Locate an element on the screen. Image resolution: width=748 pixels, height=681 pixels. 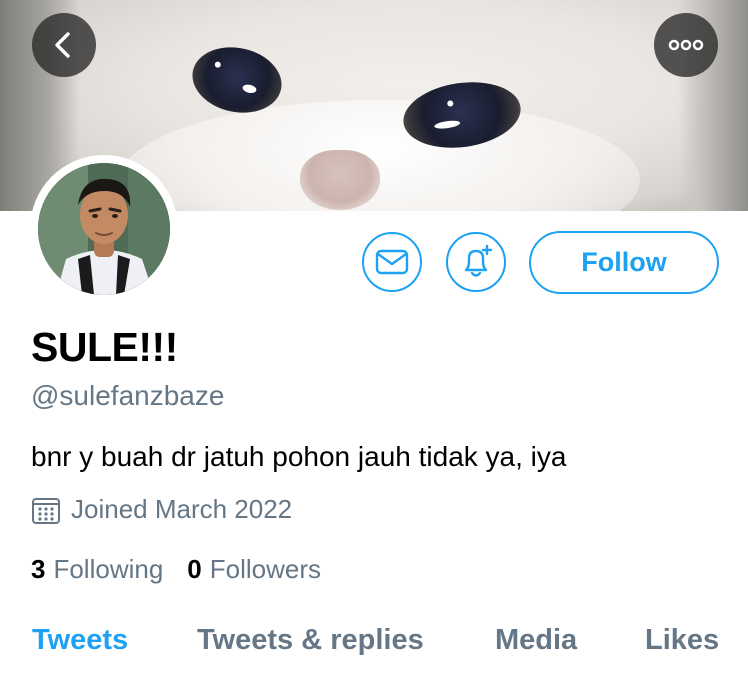
followers-count: 0 is located at coordinates (194, 569).